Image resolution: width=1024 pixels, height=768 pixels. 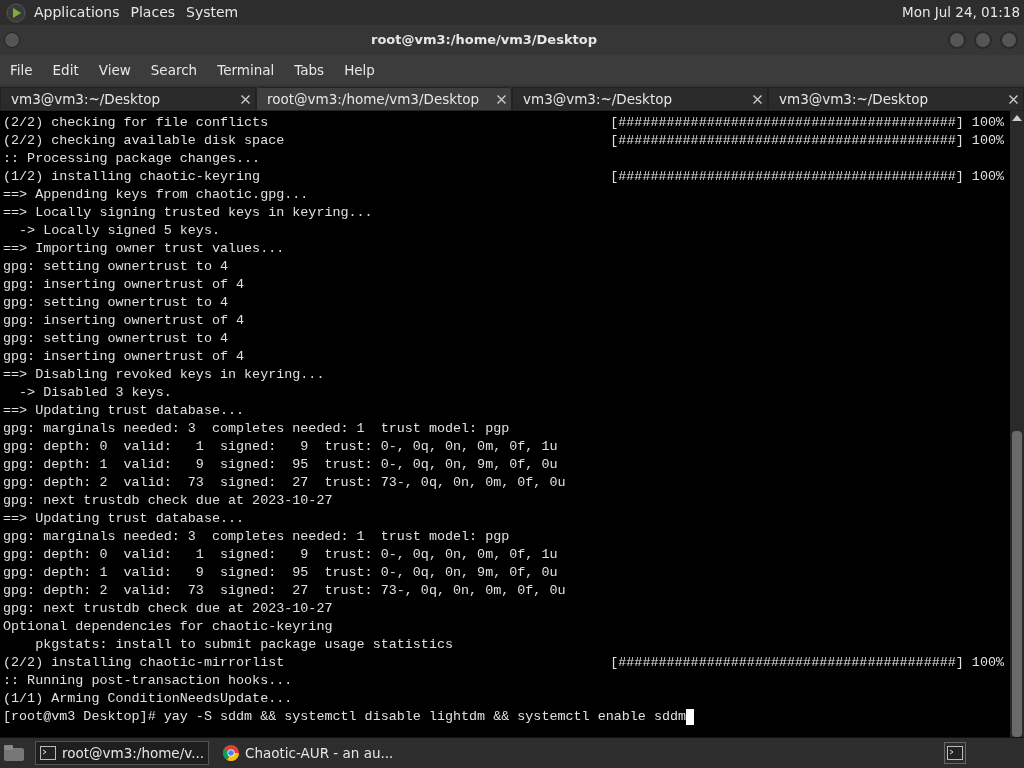 I want to click on menu-item: Help, so click(x=359, y=70).